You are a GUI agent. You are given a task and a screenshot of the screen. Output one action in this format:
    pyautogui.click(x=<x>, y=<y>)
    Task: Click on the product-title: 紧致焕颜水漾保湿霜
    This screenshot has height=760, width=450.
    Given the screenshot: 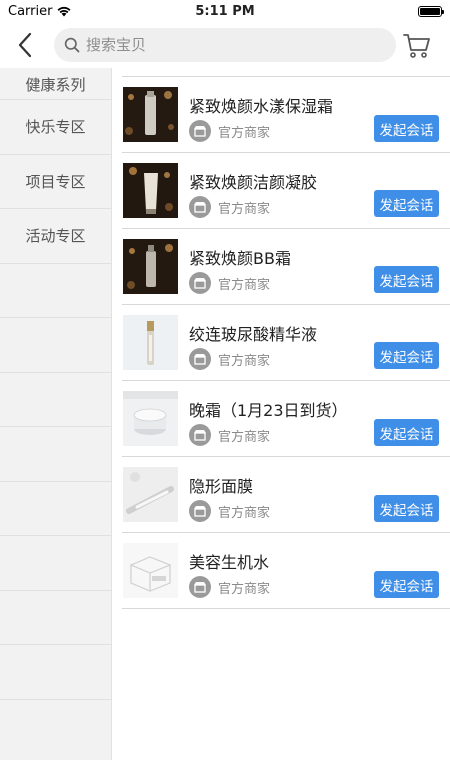 What is the action you would take?
    pyautogui.click(x=261, y=106)
    